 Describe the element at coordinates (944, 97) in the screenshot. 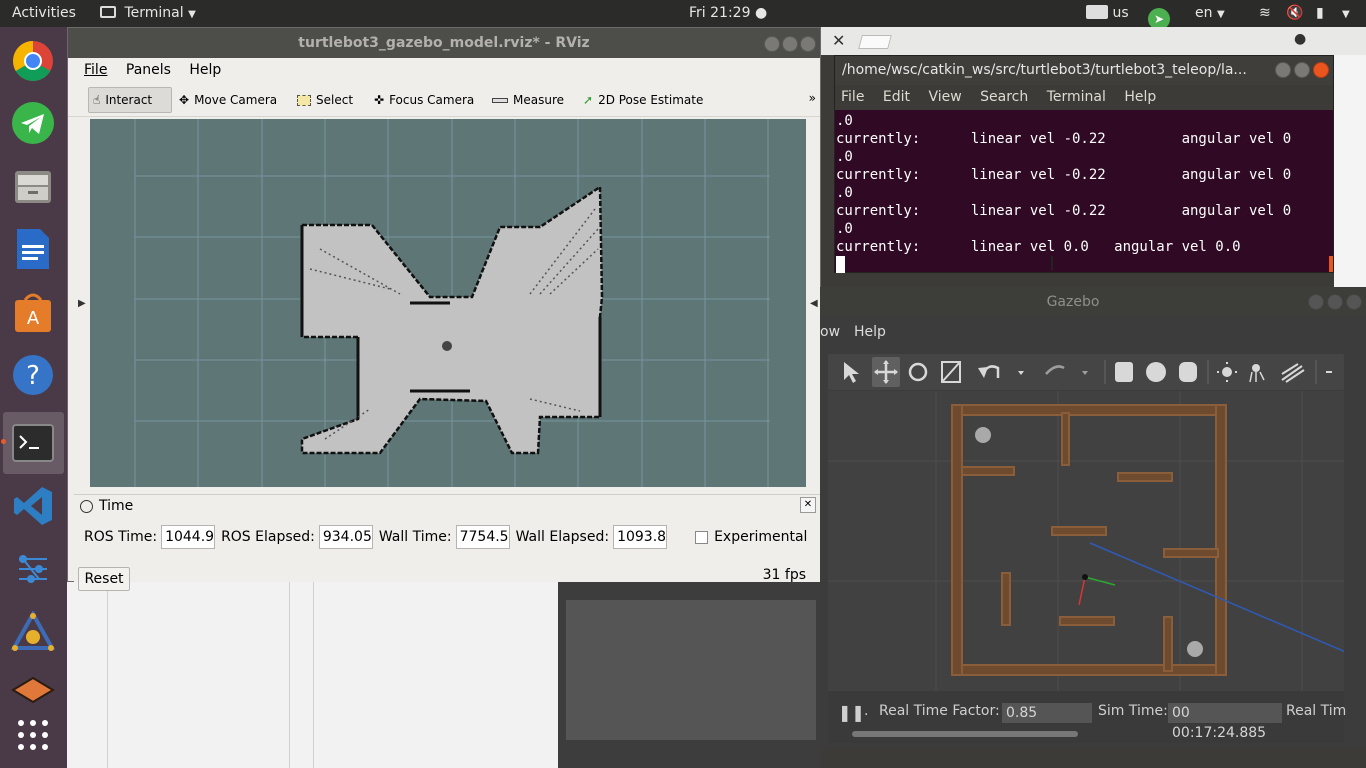

I see `menu-view: View` at that location.